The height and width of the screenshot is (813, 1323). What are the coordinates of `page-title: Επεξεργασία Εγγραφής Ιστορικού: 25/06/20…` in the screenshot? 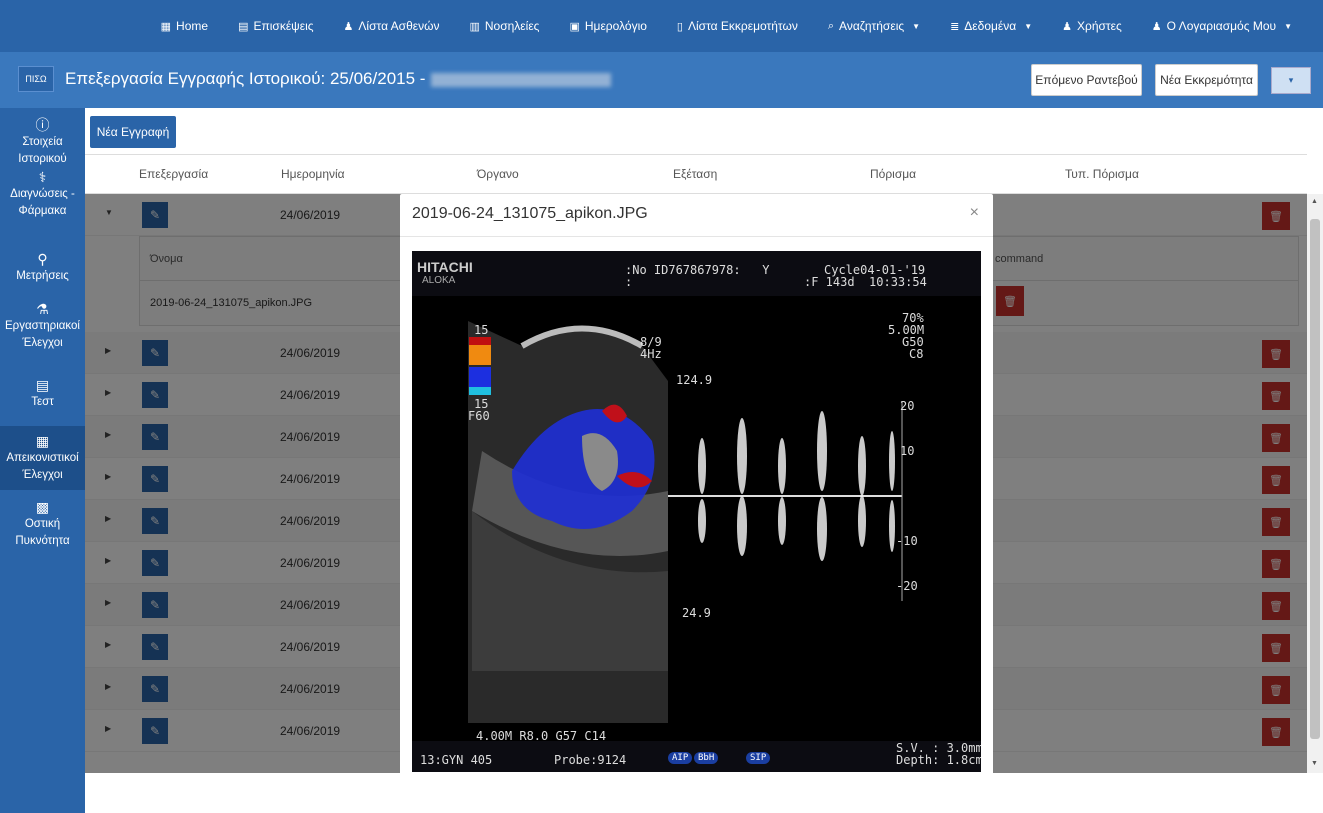 It's located at (338, 79).